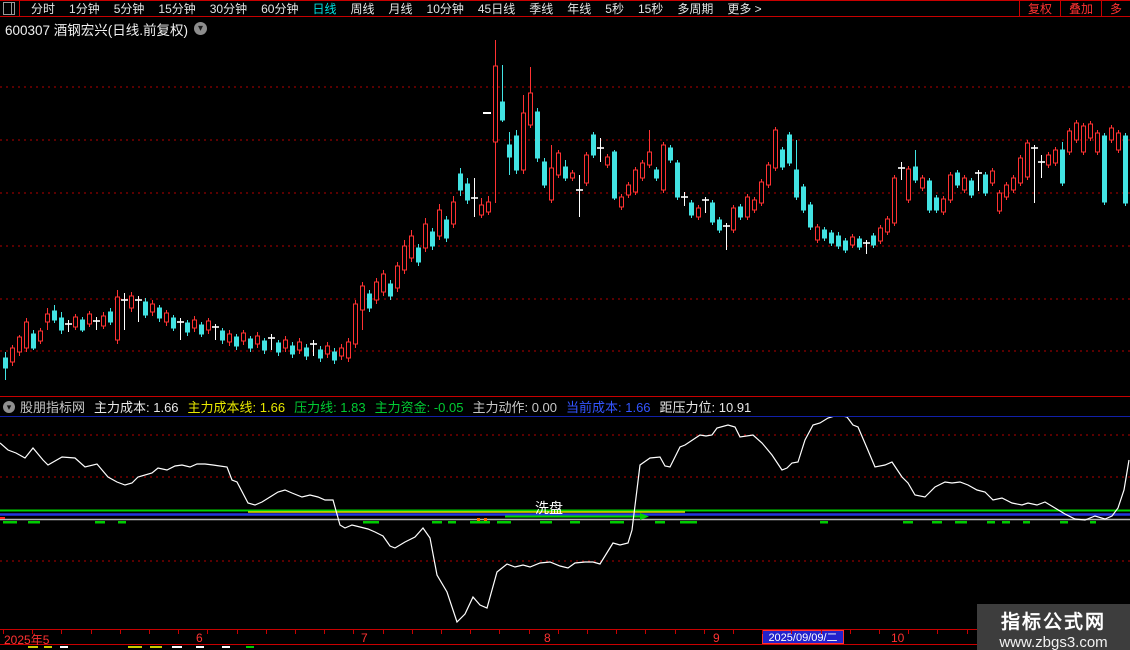 The image size is (1130, 650). I want to click on toolbar-item-1分钟: 1分钟, so click(84, 8).